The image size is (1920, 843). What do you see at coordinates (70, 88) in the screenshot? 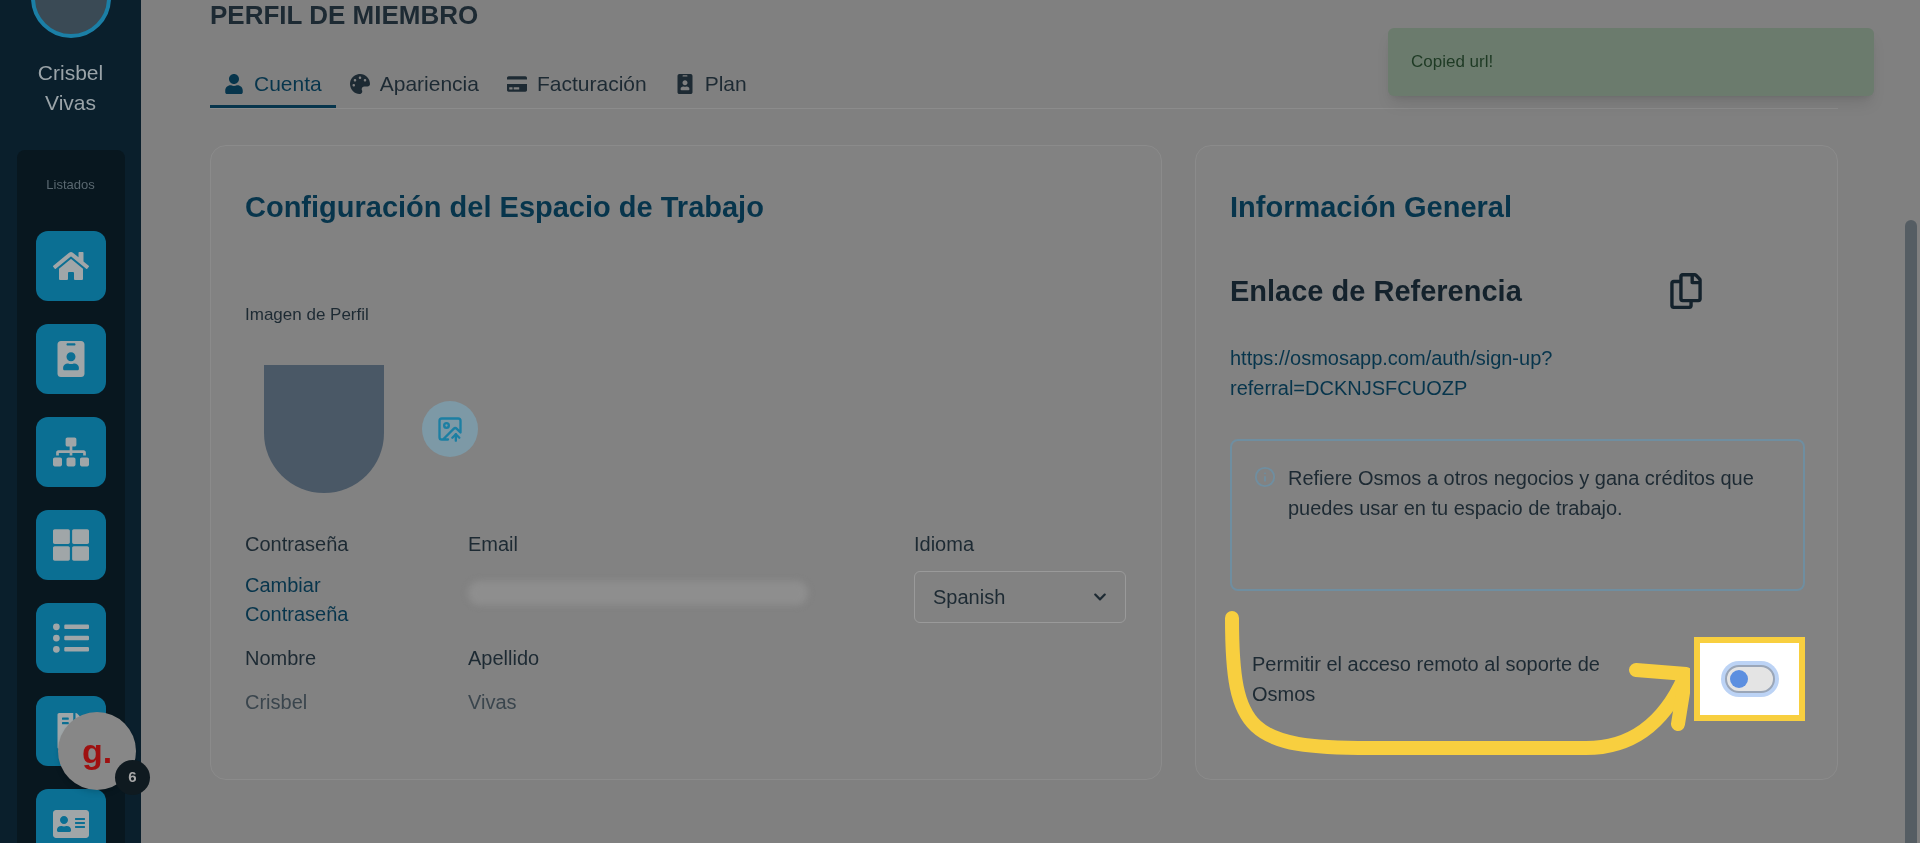
I see `user-name: Crisbel Vivas` at bounding box center [70, 88].